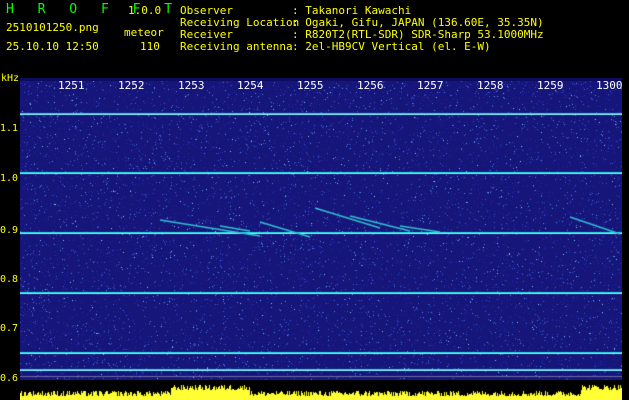  Describe the element at coordinates (206, 34) in the screenshot. I see `field-label-receiver: Receiver` at that location.